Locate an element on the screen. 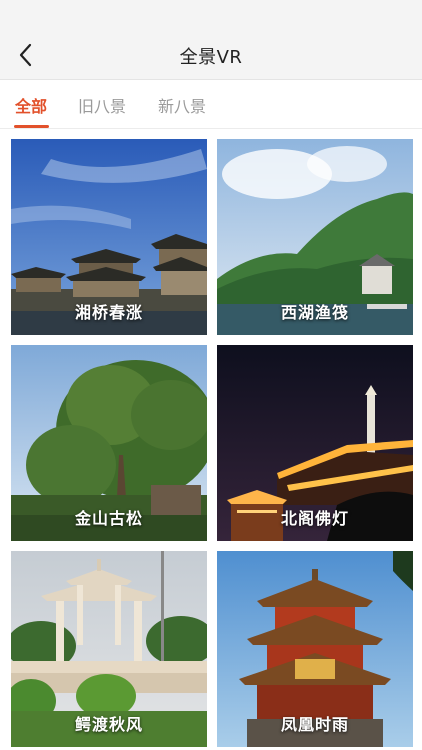  scene-card-fenghuang: 凤凰时雨 is located at coordinates (315, 649).